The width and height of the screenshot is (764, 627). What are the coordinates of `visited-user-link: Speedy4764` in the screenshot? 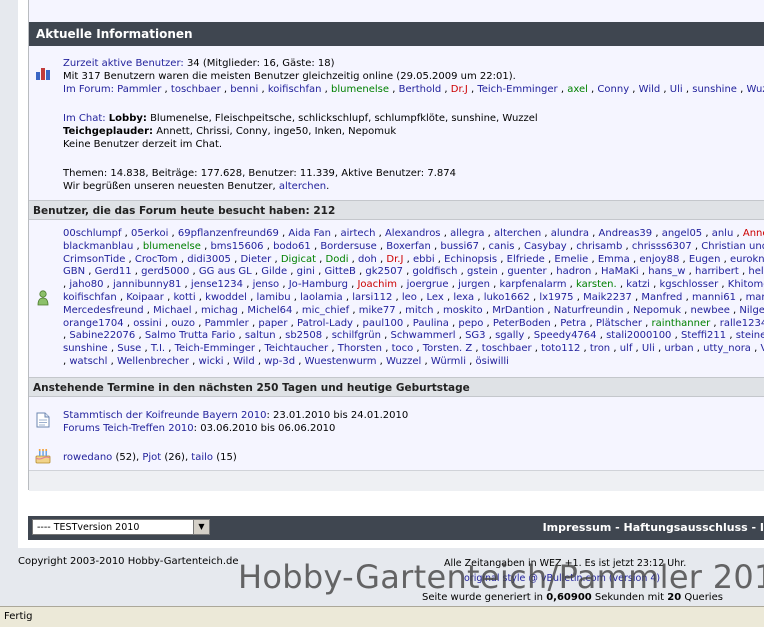 It's located at (565, 335).